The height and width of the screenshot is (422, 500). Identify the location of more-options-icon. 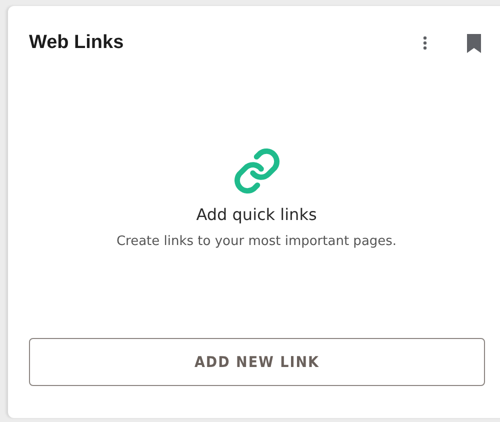
(425, 43).